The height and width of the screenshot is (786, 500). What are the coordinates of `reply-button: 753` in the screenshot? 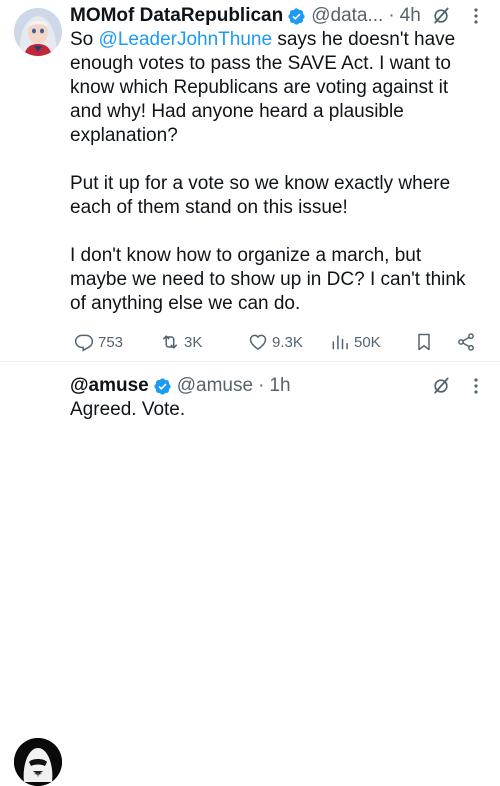 It's located at (98, 342).